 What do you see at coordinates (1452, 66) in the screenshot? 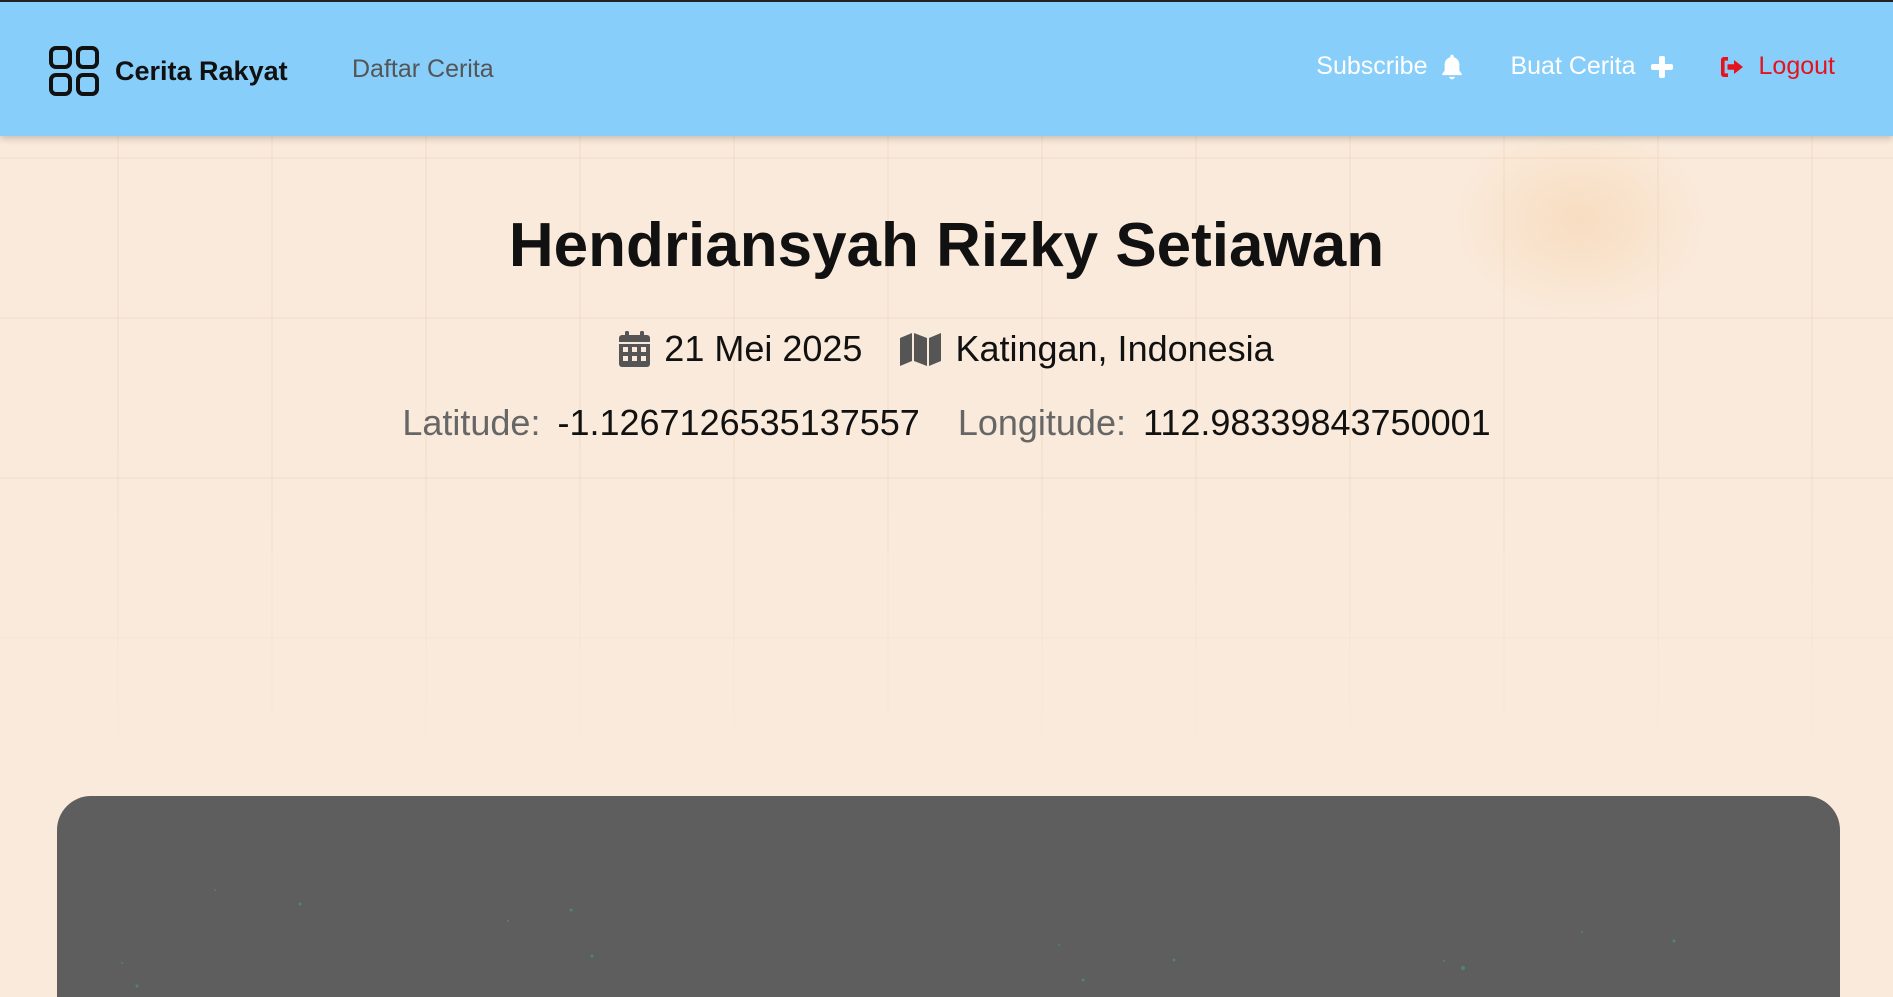
I see `bell-icon` at bounding box center [1452, 66].